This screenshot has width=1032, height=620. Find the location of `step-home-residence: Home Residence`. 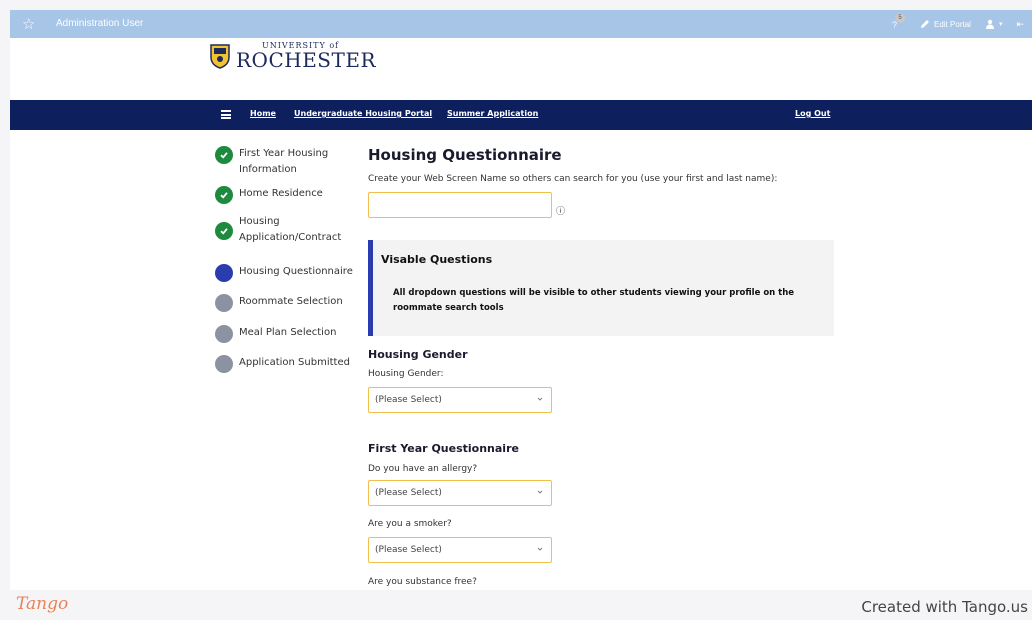

step-home-residence: Home Residence is located at coordinates (290, 195).